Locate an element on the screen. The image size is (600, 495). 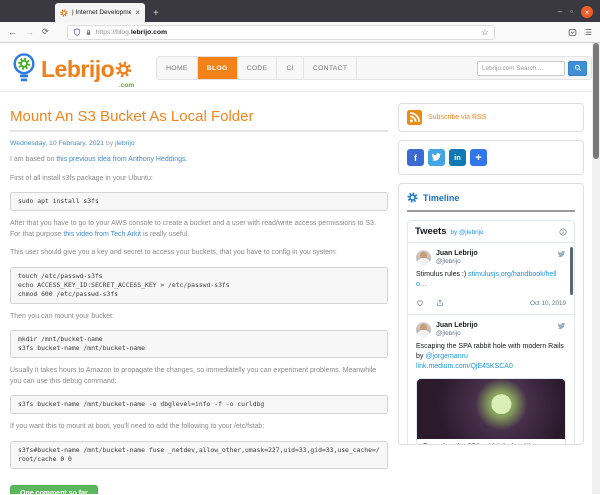
tech-arkit-video-link: this video from Tech Arkit is located at coordinates (102, 234).